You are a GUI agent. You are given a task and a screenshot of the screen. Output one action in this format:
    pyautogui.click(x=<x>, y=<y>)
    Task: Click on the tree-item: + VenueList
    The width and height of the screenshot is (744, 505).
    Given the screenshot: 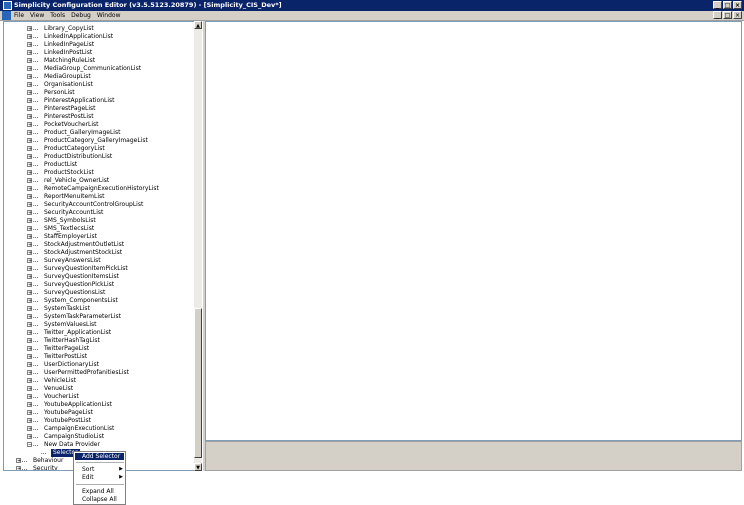 What is the action you would take?
    pyautogui.click(x=99, y=389)
    